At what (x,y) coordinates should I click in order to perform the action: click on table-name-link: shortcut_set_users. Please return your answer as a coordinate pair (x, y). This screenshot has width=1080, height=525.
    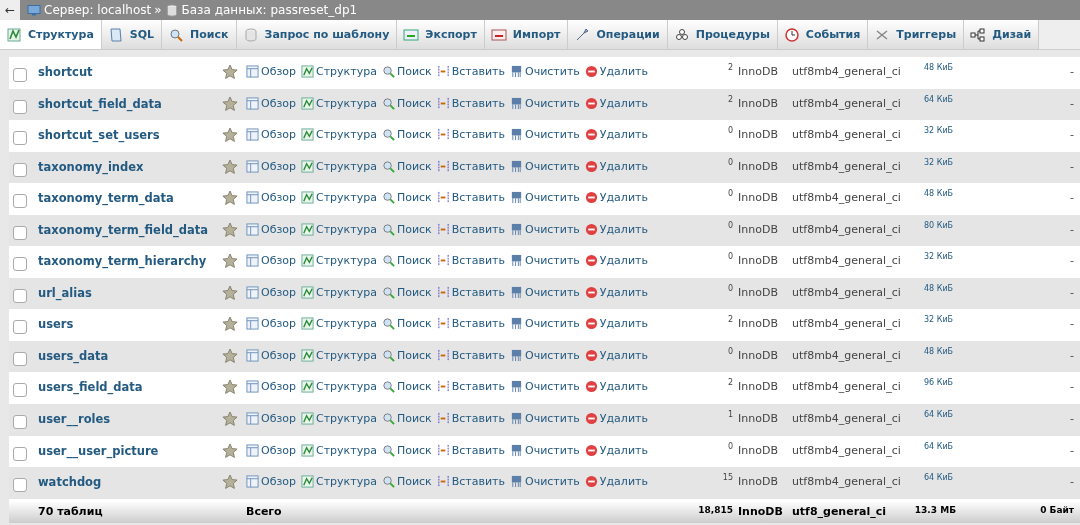
    Looking at the image, I should click on (99, 135).